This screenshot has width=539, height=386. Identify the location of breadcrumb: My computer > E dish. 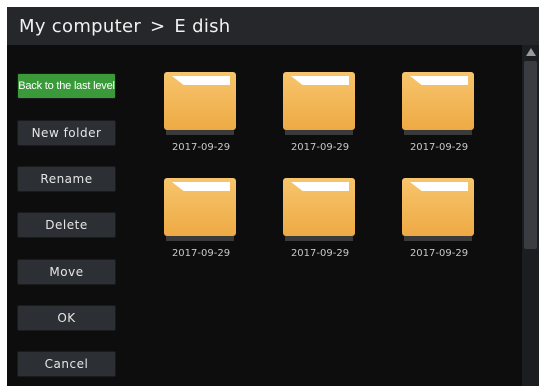
(273, 26).